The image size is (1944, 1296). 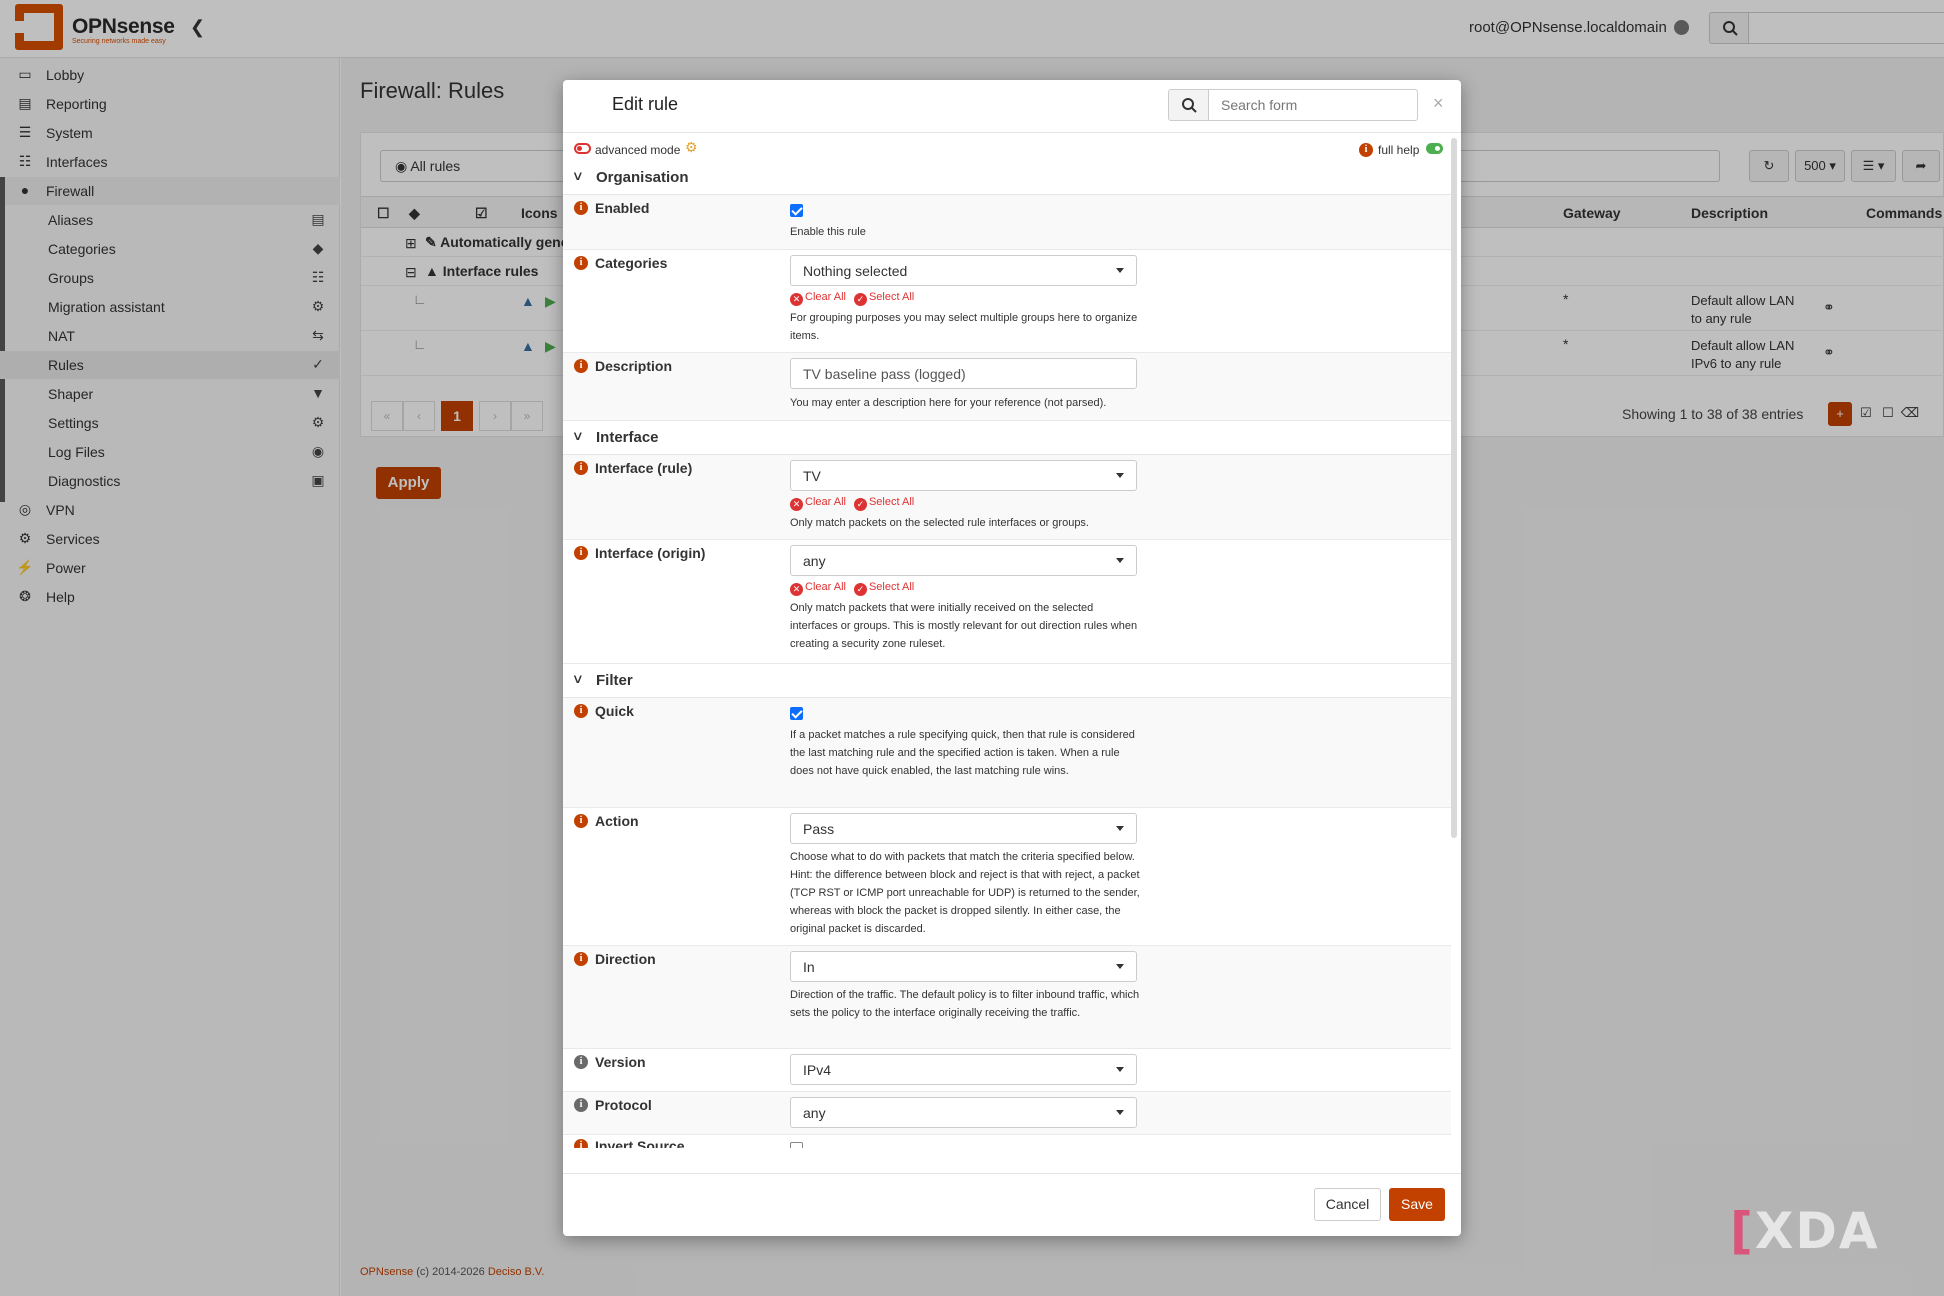 What do you see at coordinates (645, 104) in the screenshot?
I see `dialog-title: Edit rule` at bounding box center [645, 104].